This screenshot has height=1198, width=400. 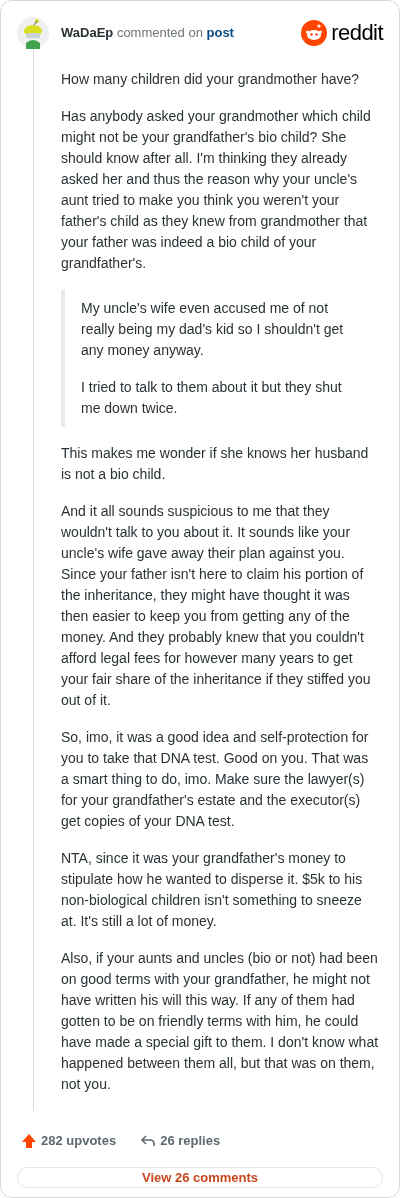 What do you see at coordinates (216, 606) in the screenshot?
I see `comment-paragraph: And it all sounds suspicious to me that they wouldn't talk to you about it. It sounds like your uncle's wife gave away their plan against you. Since your father isn't here to claim his portion of the inheritance, they might have thought it was then easier to keep you from getting any of the money. And they probably knew that you couldn't afford legal fees for however many years to get your fair share of the inheritance if they stiffed you out of it.` at bounding box center [216, 606].